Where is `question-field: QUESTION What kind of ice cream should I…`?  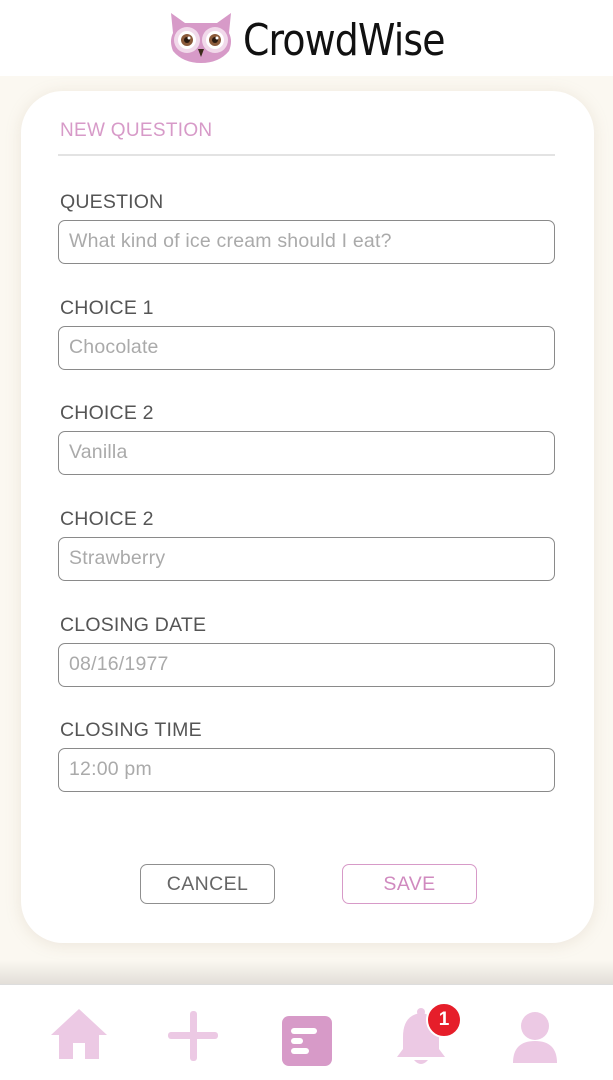
question-field: QUESTION What kind of ice cream should I… is located at coordinates (306, 227).